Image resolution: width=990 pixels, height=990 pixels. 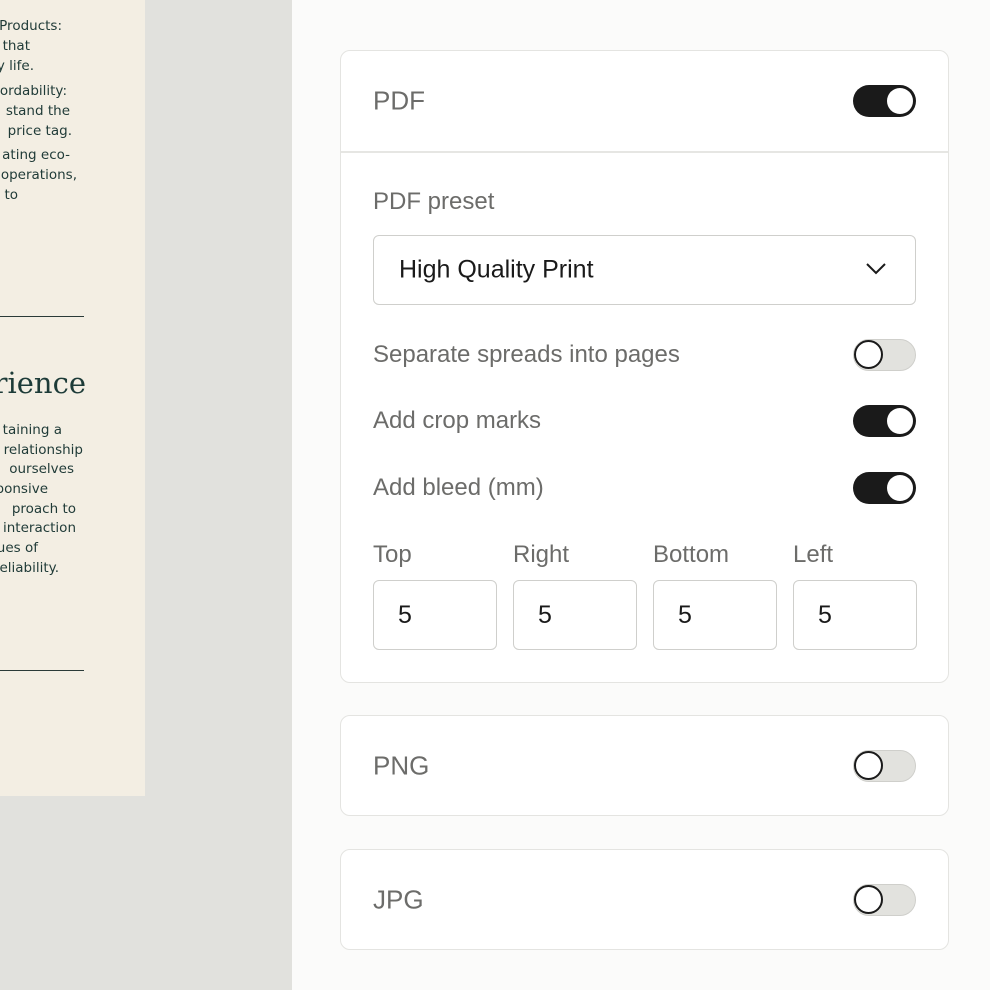 I want to click on bleed-bottom-label: Bottom, so click(x=691, y=554).